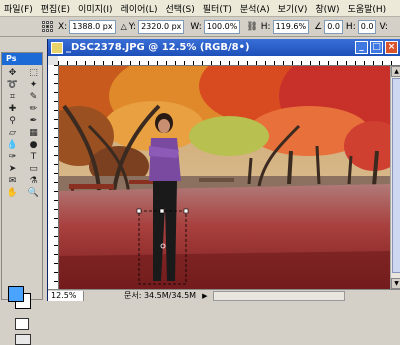  What do you see at coordinates (391, 47) in the screenshot?
I see `close-button: ×` at bounding box center [391, 47].